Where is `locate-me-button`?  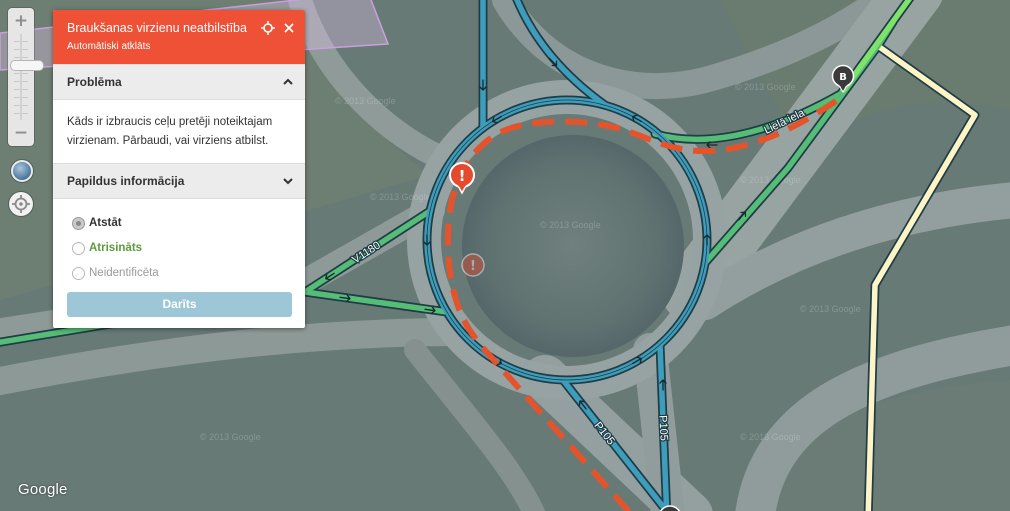
locate-me-button is located at coordinates (21, 204).